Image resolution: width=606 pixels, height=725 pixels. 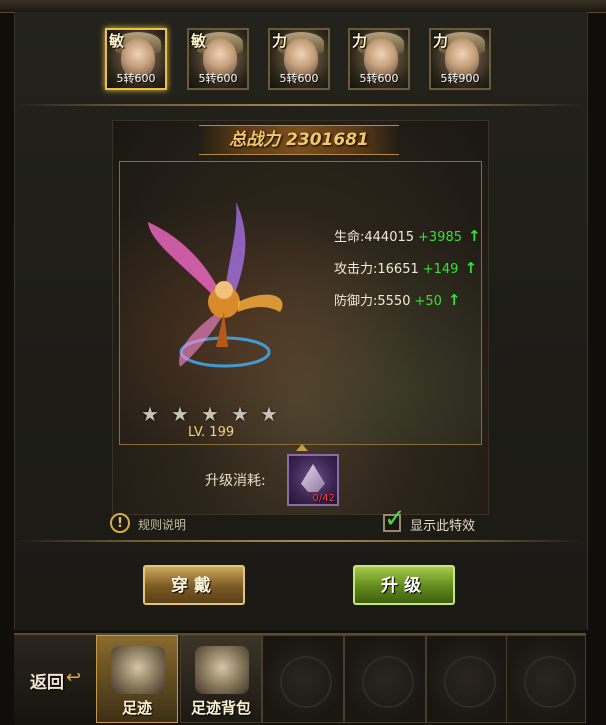 What do you see at coordinates (323, 498) in the screenshot?
I see `material-quantity: 0/42` at bounding box center [323, 498].